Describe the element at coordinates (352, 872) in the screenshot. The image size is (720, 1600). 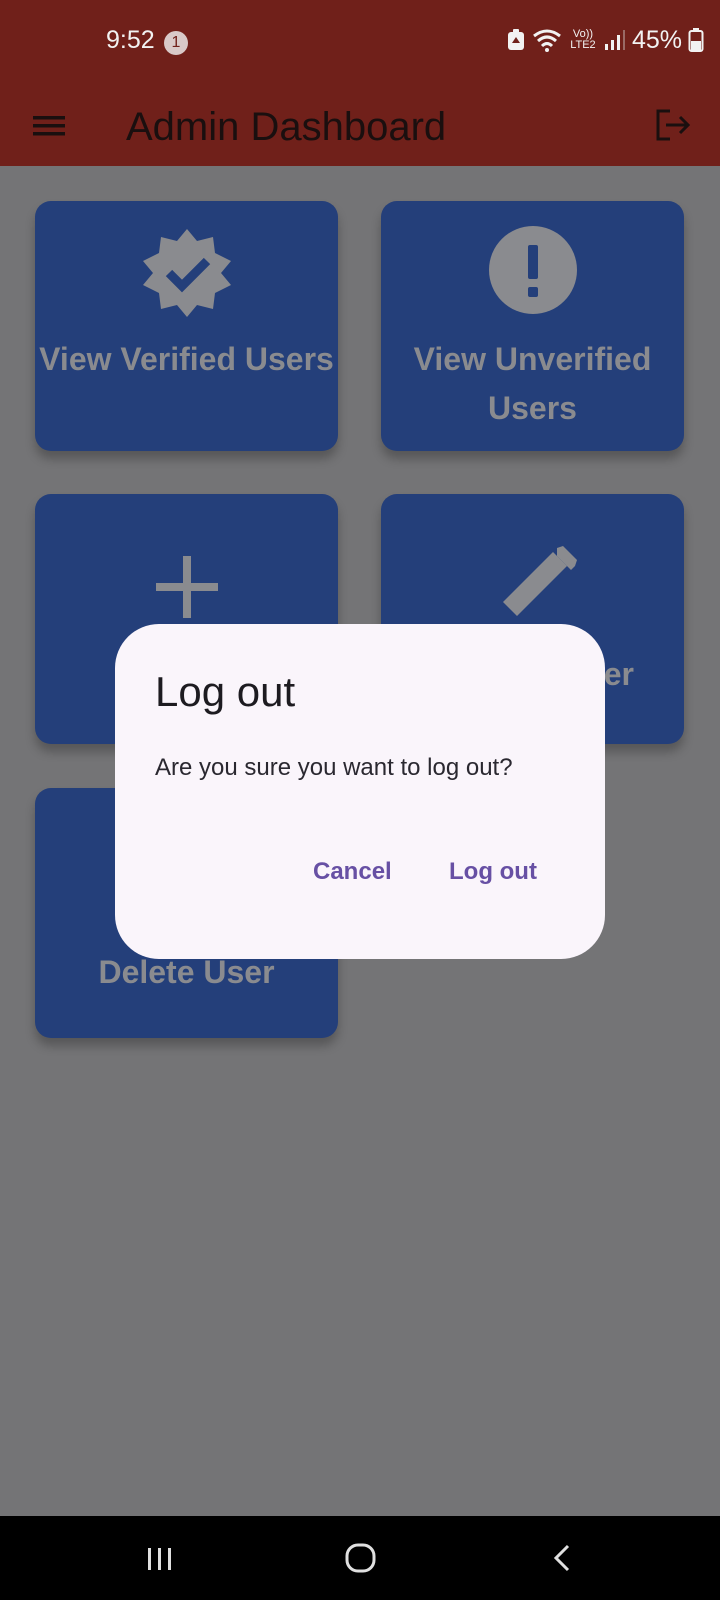
I see `cancel-button: Cancel` at that location.